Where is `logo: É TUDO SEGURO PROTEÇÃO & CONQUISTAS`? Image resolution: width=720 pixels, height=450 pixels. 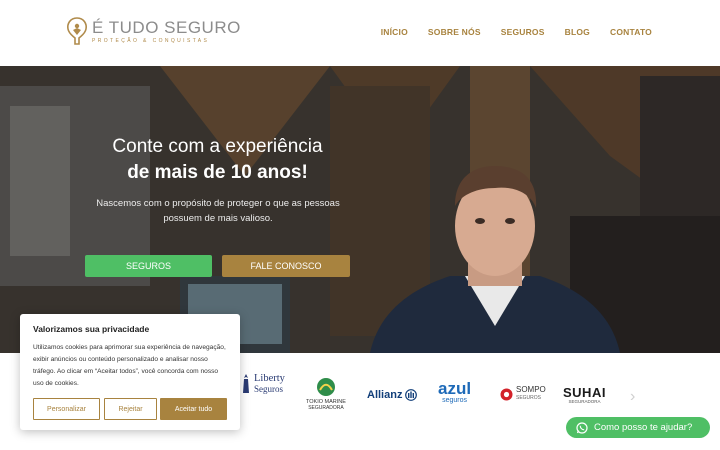
logo: É TUDO SEGURO PROTEÇÃO & CONQUISTAS is located at coordinates (153, 31).